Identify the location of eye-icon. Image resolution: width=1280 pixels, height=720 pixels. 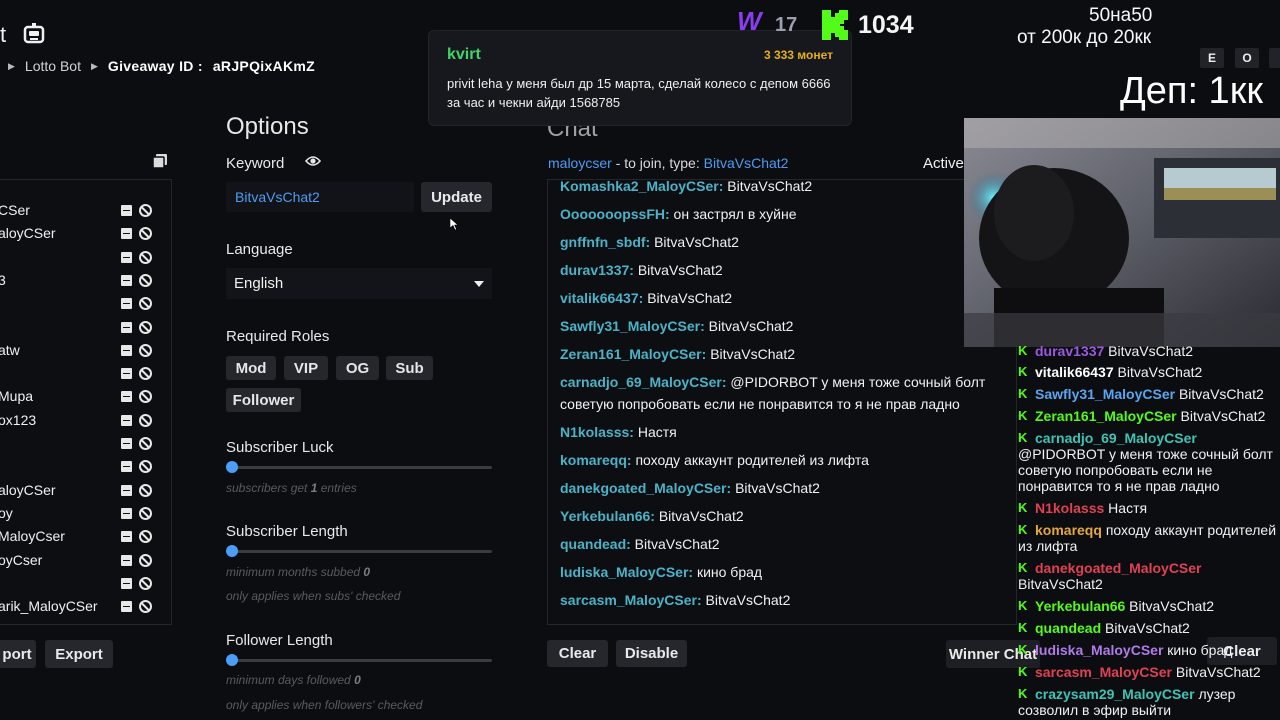
(313, 161).